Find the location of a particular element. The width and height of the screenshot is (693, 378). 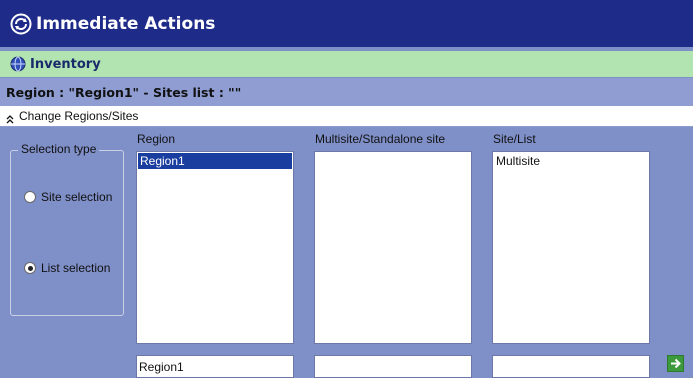

radio-checked-icon is located at coordinates (30, 268).